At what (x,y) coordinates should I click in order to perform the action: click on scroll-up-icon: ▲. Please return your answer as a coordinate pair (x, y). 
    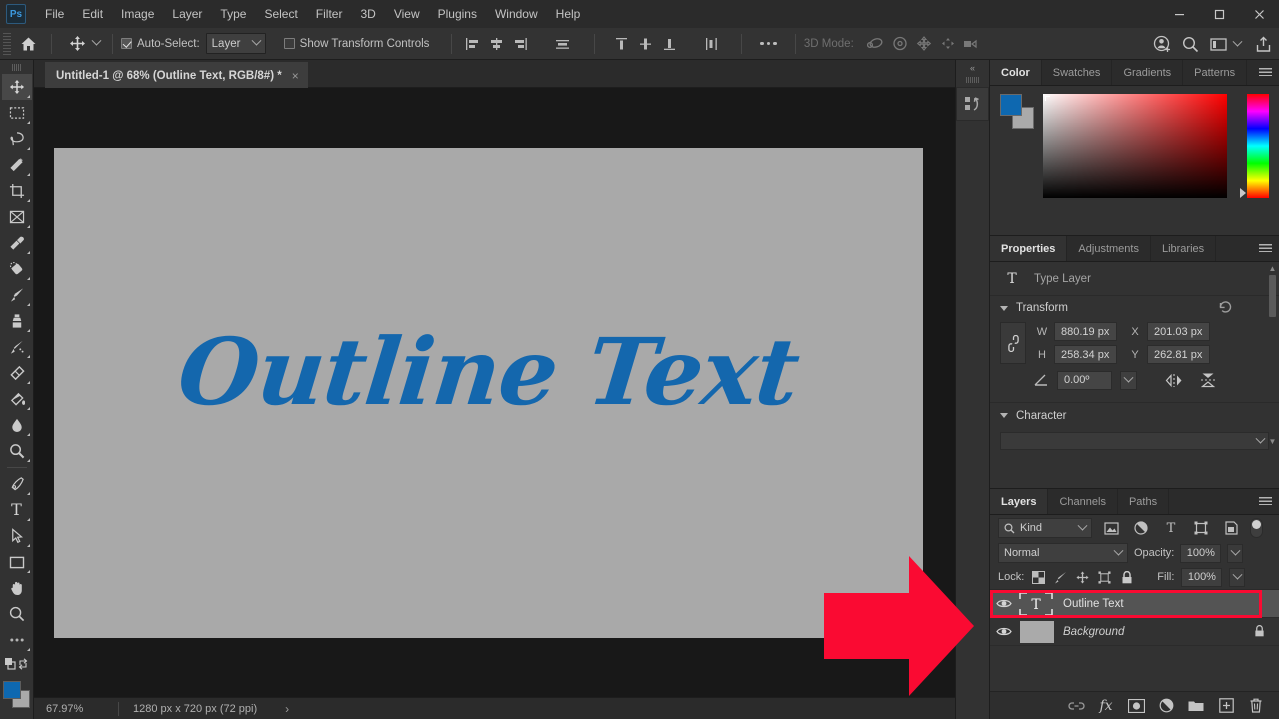
    Looking at the image, I should click on (1272, 268).